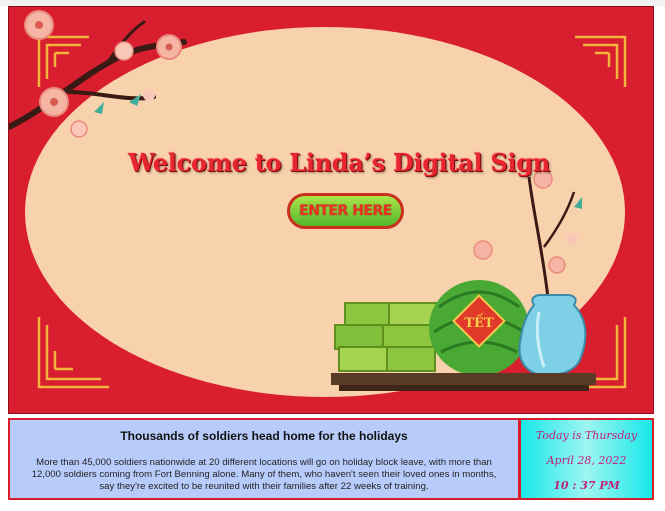  I want to click on wooden-shelf, so click(463, 379).